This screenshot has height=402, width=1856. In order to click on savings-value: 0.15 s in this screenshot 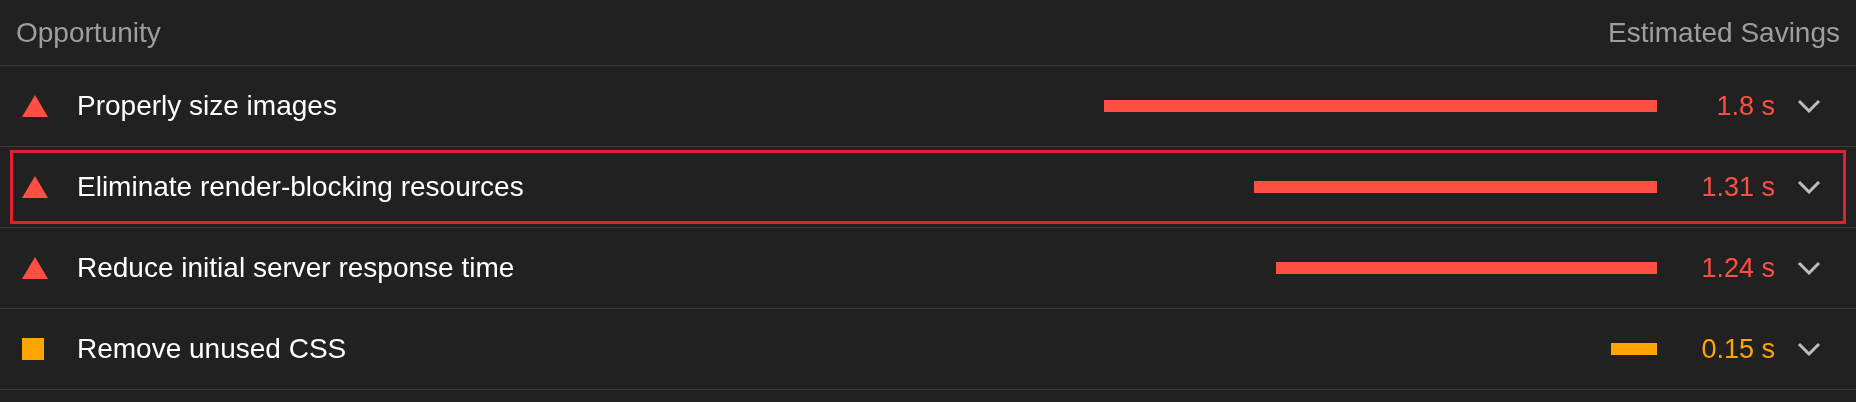, I will do `click(1737, 349)`.